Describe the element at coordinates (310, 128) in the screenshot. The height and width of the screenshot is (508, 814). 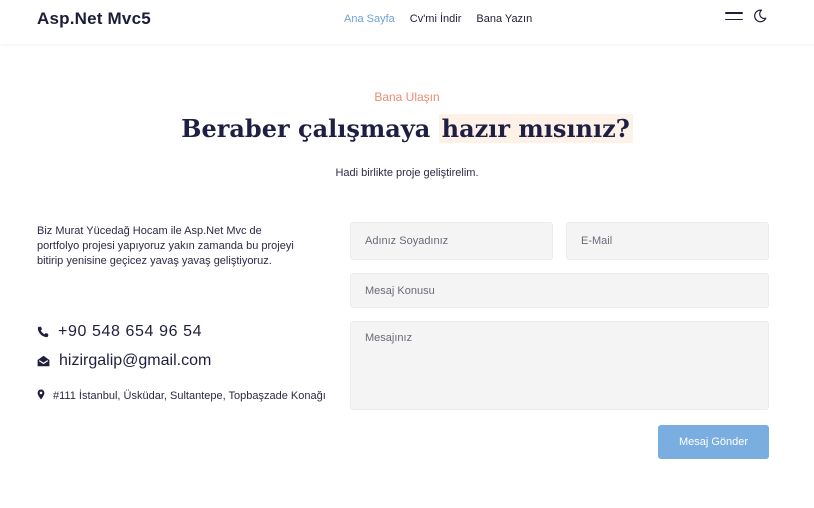
I see `headline-text: Beraber çalışmaya` at that location.